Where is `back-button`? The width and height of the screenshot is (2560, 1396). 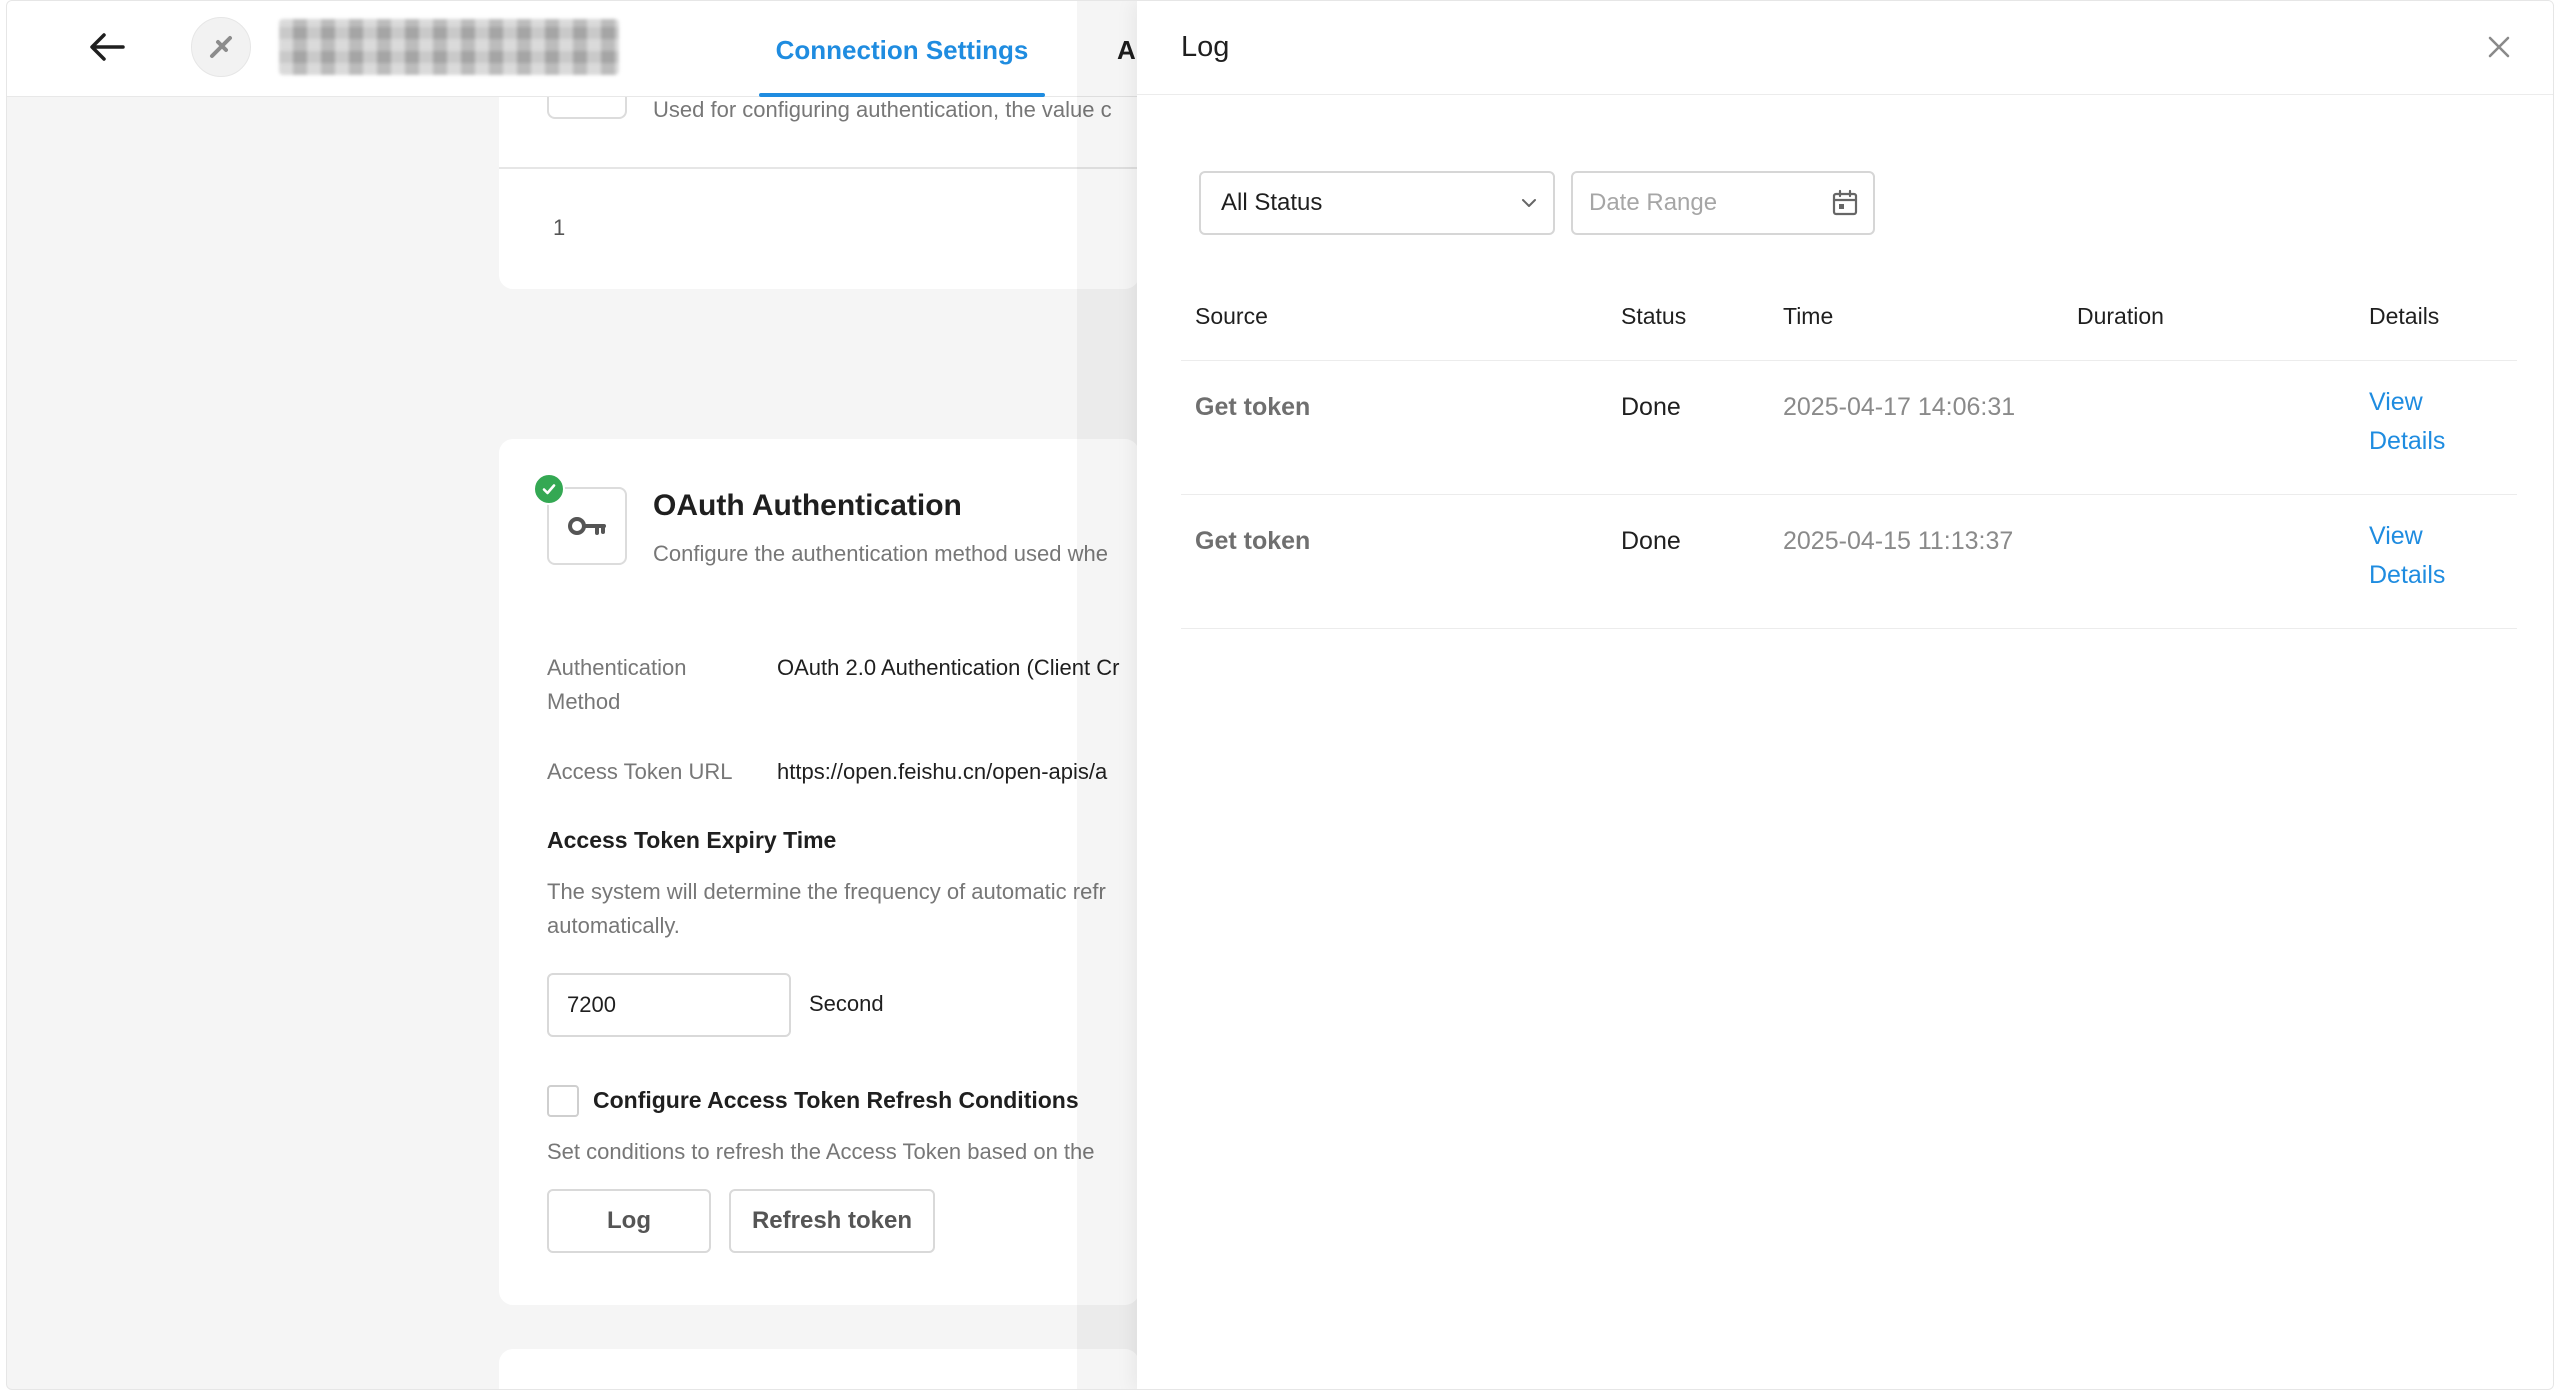 back-button is located at coordinates (107, 47).